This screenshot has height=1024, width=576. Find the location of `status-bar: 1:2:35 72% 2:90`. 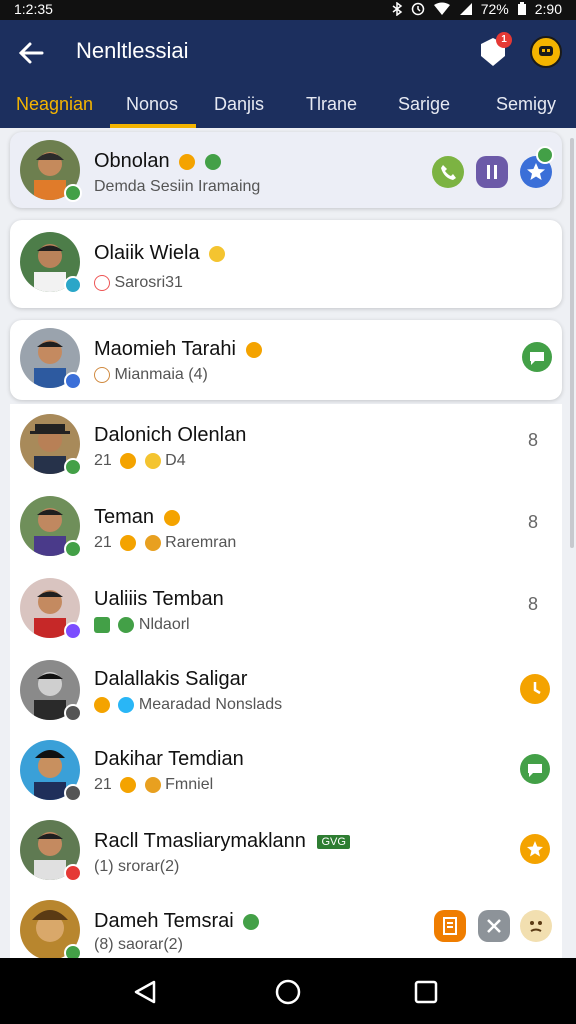

status-bar: 1:2:35 72% 2:90 is located at coordinates (288, 10).